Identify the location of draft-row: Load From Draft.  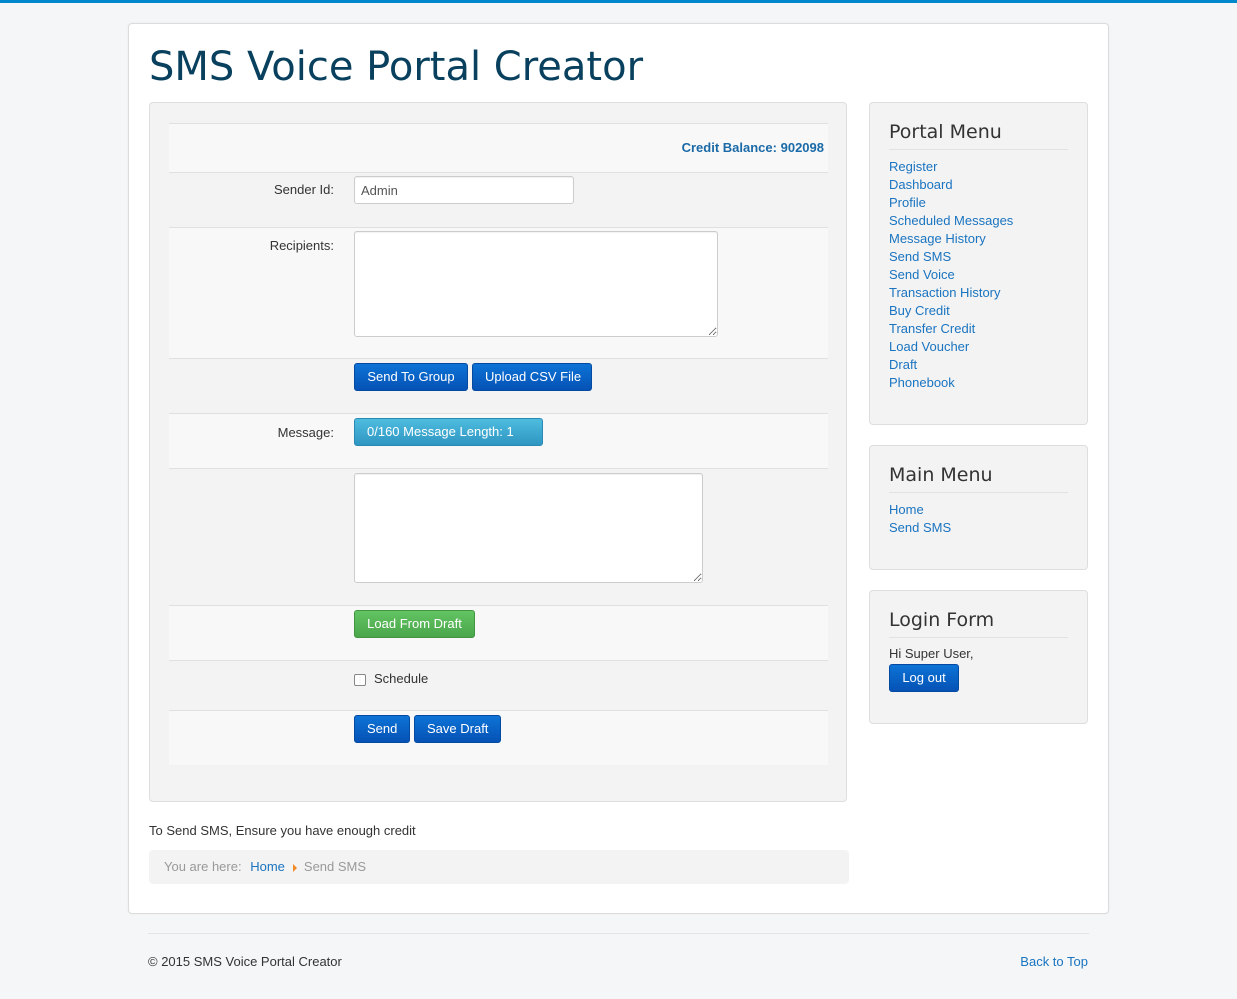
(498, 632).